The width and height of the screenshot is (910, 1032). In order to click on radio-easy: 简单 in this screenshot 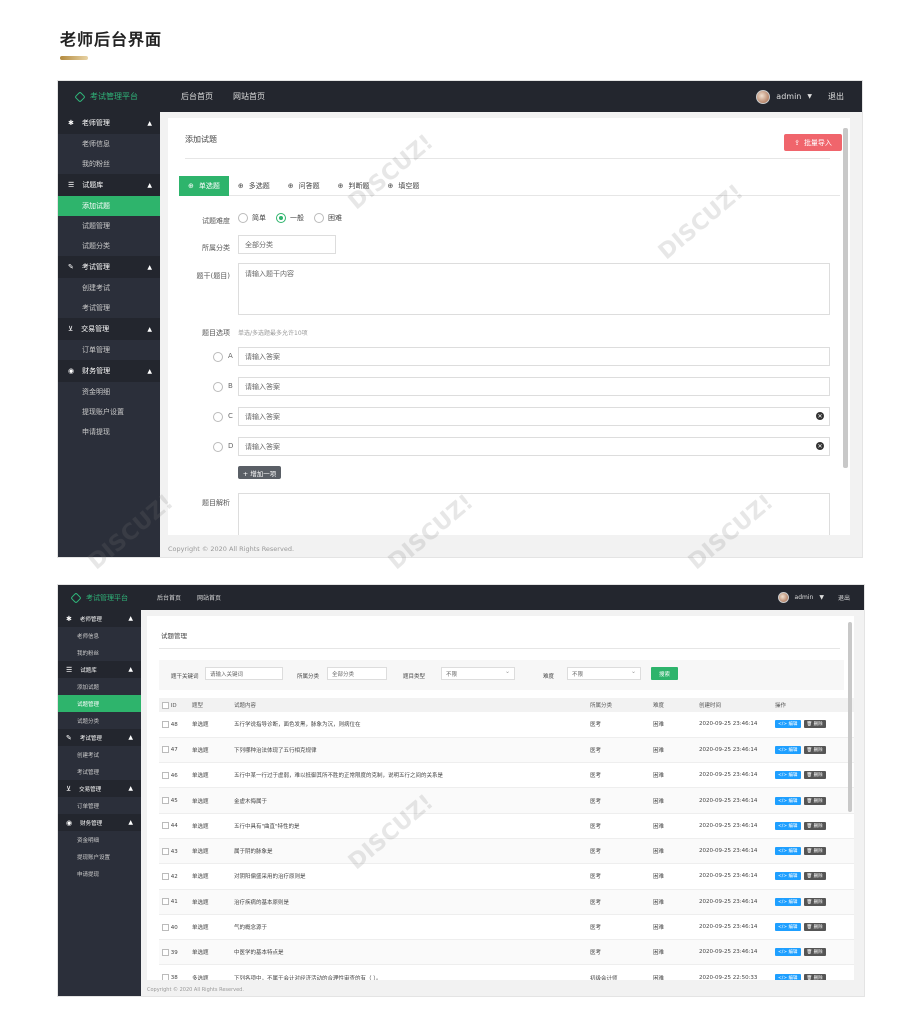, I will do `click(252, 218)`.